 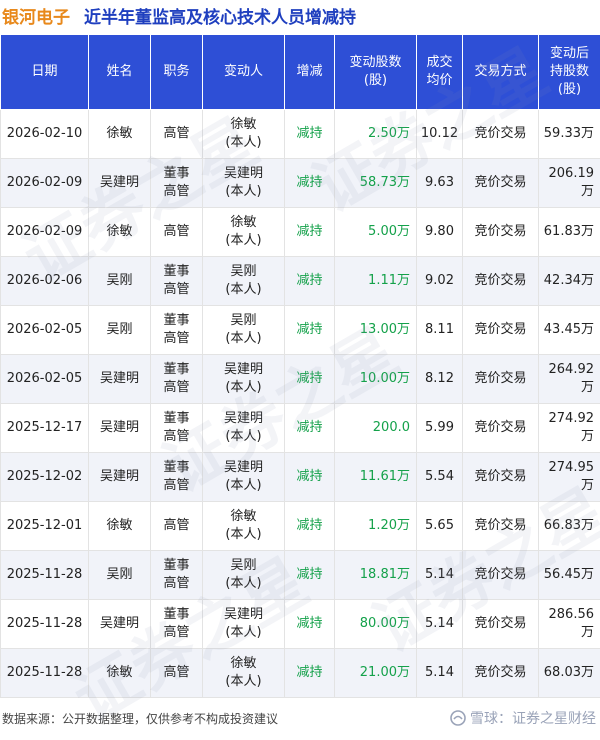 I want to click on cell-holding-after: 59.33万, so click(x=569, y=134).